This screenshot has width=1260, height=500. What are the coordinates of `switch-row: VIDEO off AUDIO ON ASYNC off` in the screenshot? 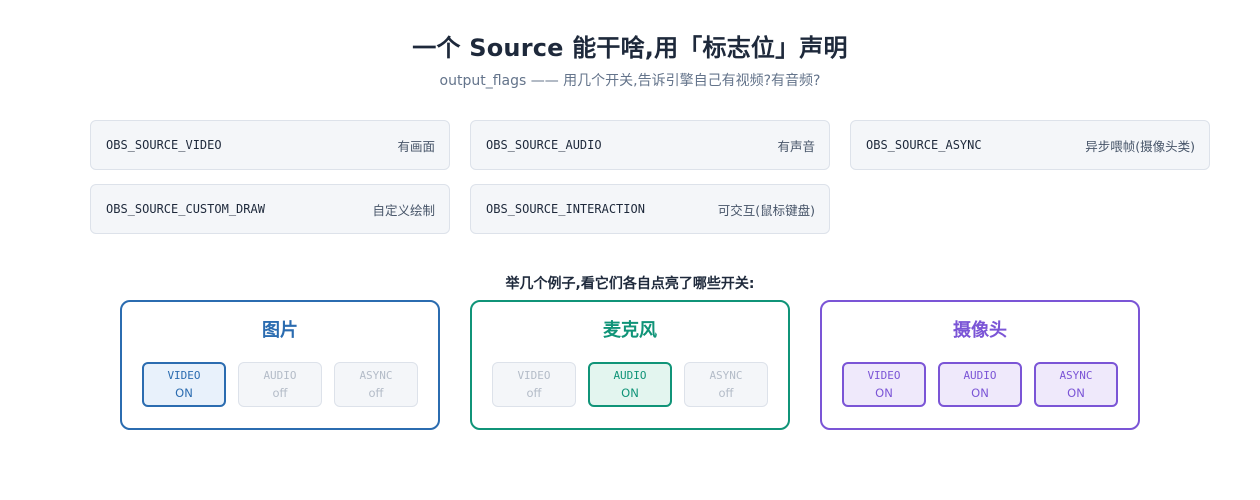 It's located at (630, 384).